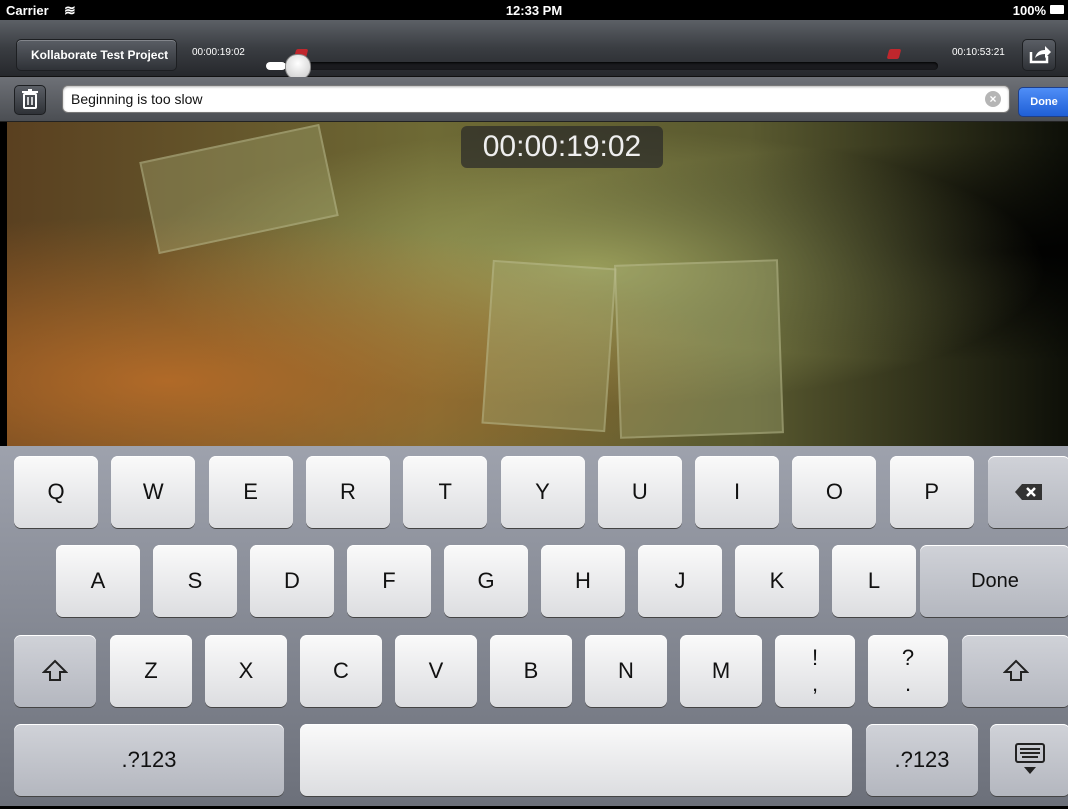 This screenshot has width=1068, height=809. Describe the element at coordinates (445, 492) in the screenshot. I see `key-t: T` at that location.